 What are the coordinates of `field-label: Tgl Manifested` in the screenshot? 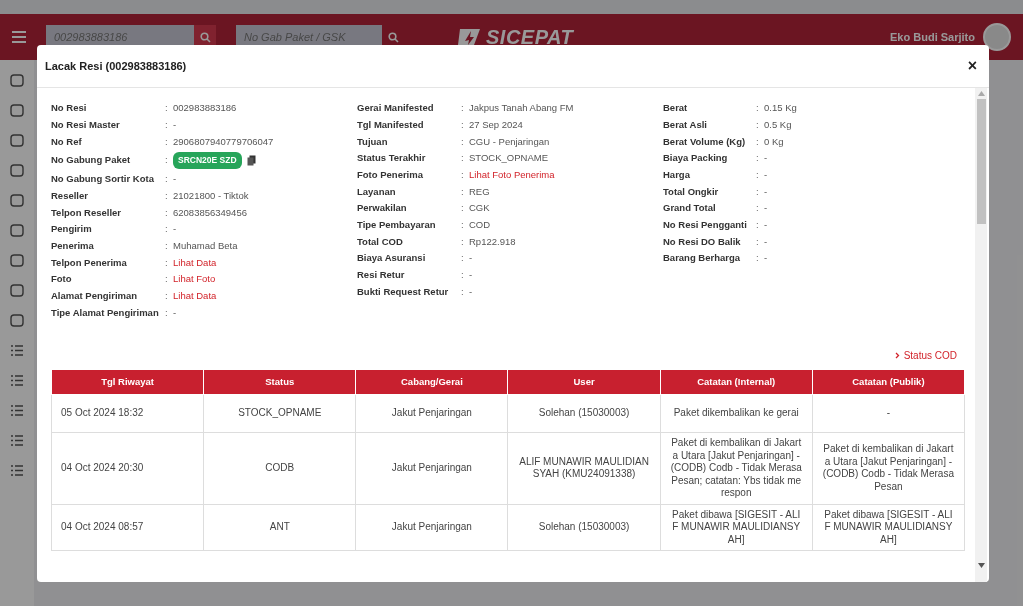 It's located at (391, 124).